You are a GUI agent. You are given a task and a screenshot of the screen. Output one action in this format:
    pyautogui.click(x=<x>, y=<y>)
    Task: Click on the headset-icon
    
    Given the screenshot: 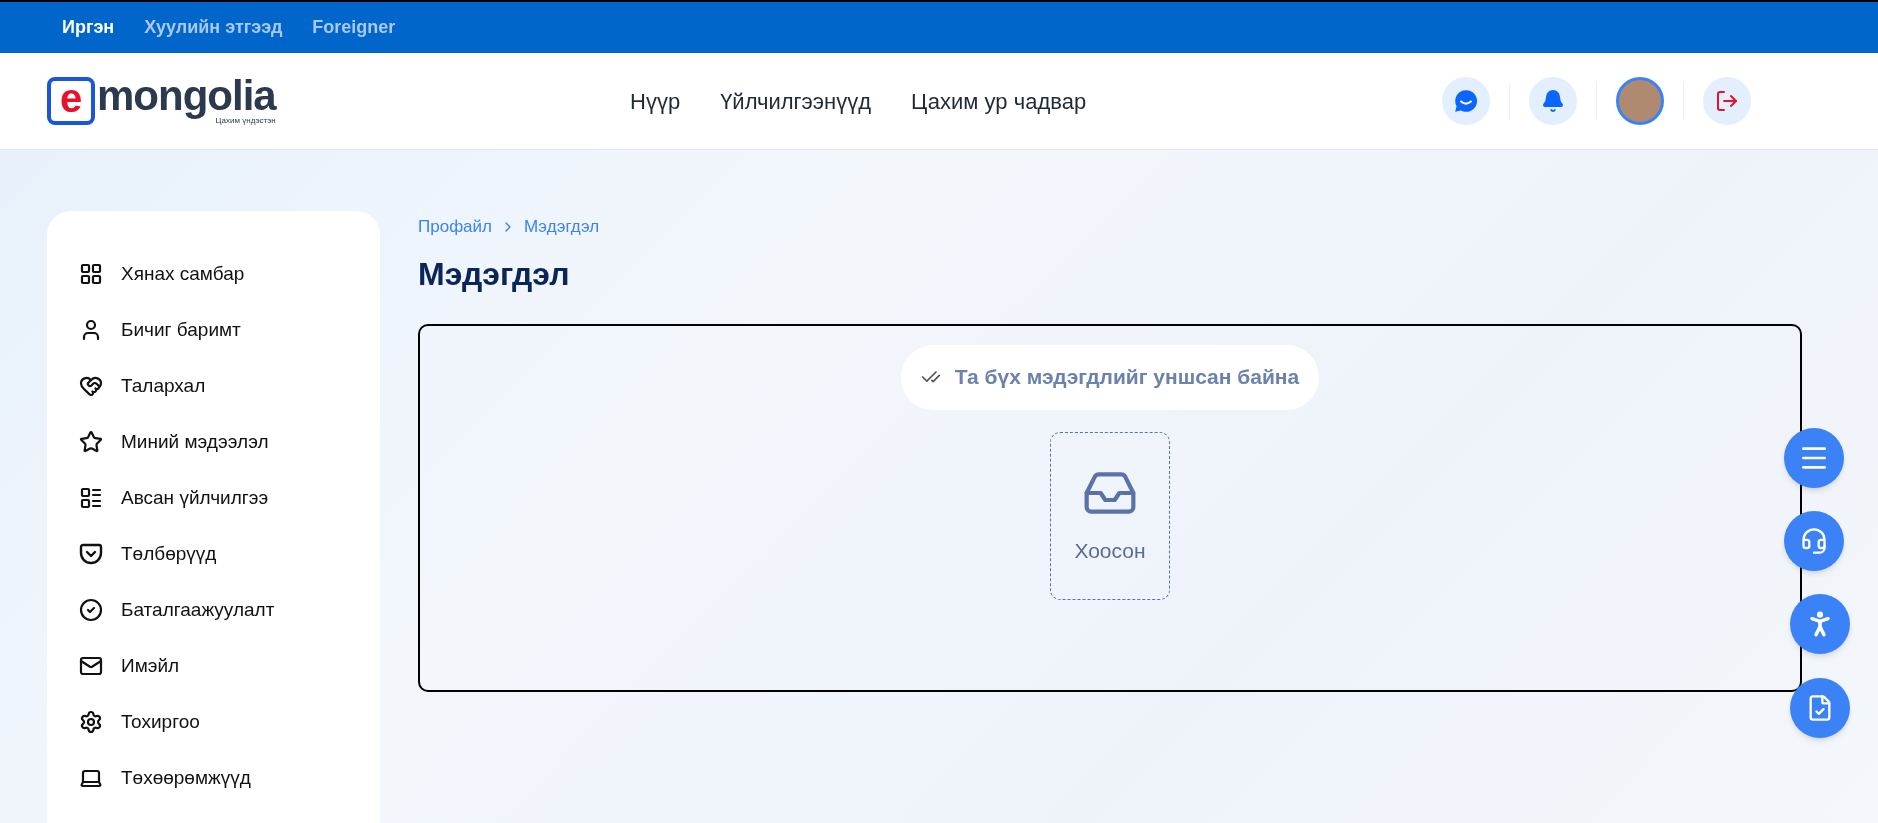 What is the action you would take?
    pyautogui.click(x=1814, y=541)
    